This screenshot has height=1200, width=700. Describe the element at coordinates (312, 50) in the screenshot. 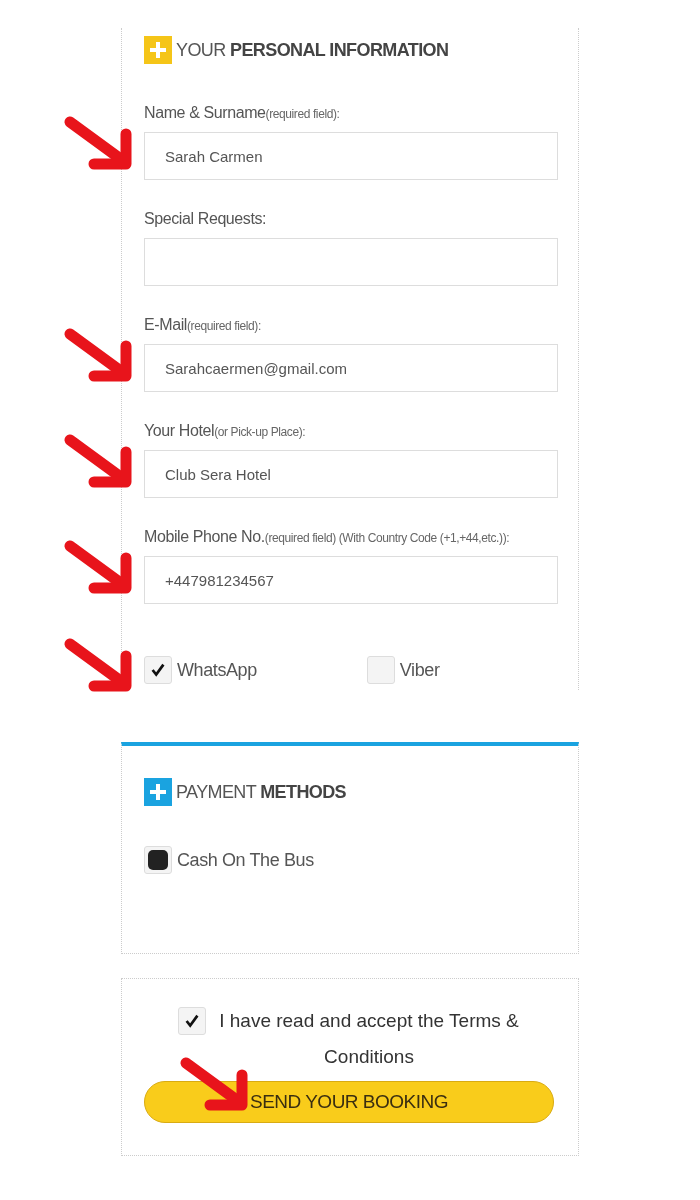

I see `section-title: YOUR PERSONAL INFORMATION` at that location.